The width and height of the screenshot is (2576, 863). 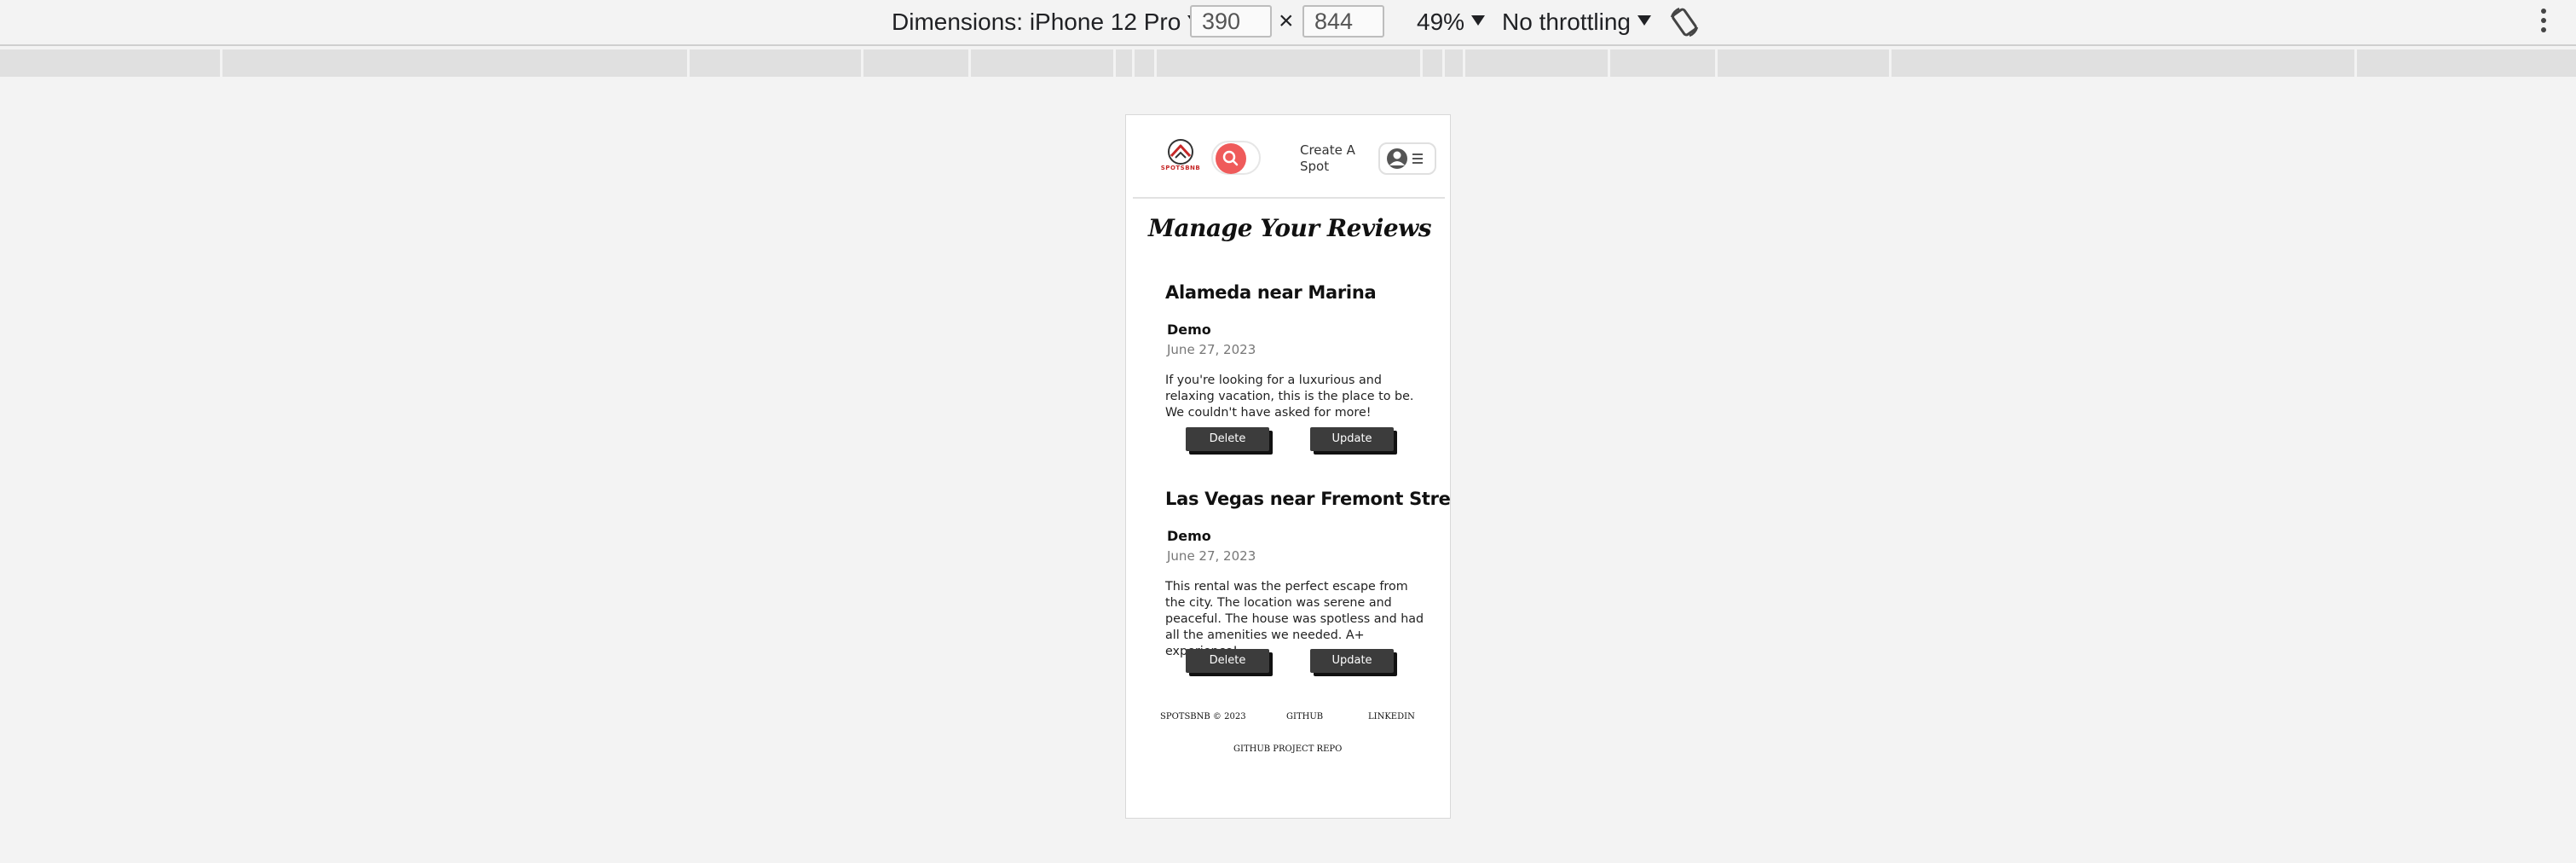 What do you see at coordinates (1287, 749) in the screenshot?
I see `footer-repo-link: GITHUB PROJECT REPO` at bounding box center [1287, 749].